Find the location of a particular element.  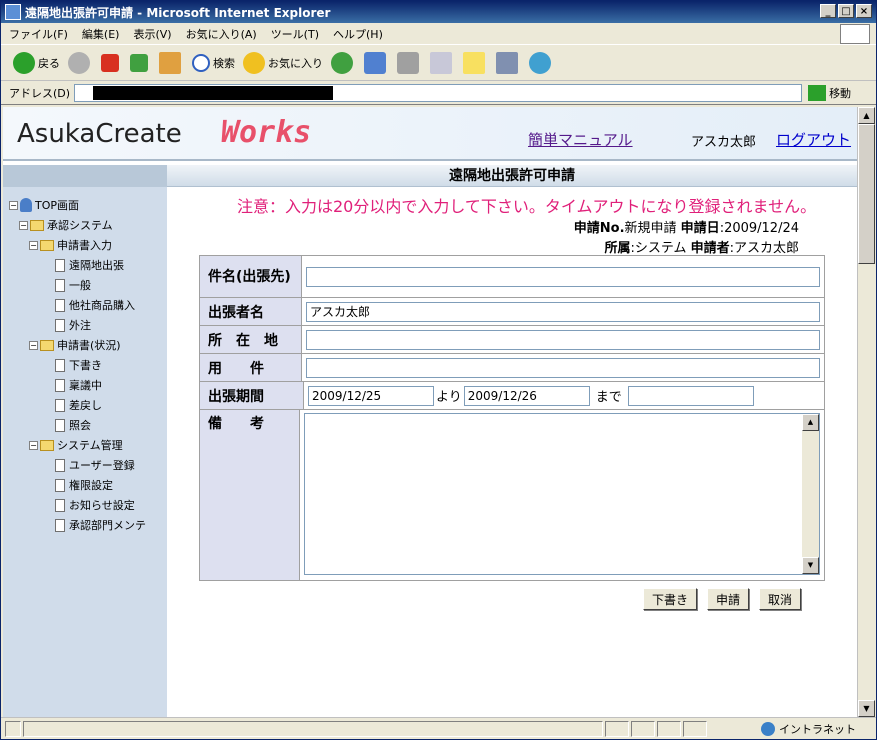

messenger-button is located at coordinates (541, 62).